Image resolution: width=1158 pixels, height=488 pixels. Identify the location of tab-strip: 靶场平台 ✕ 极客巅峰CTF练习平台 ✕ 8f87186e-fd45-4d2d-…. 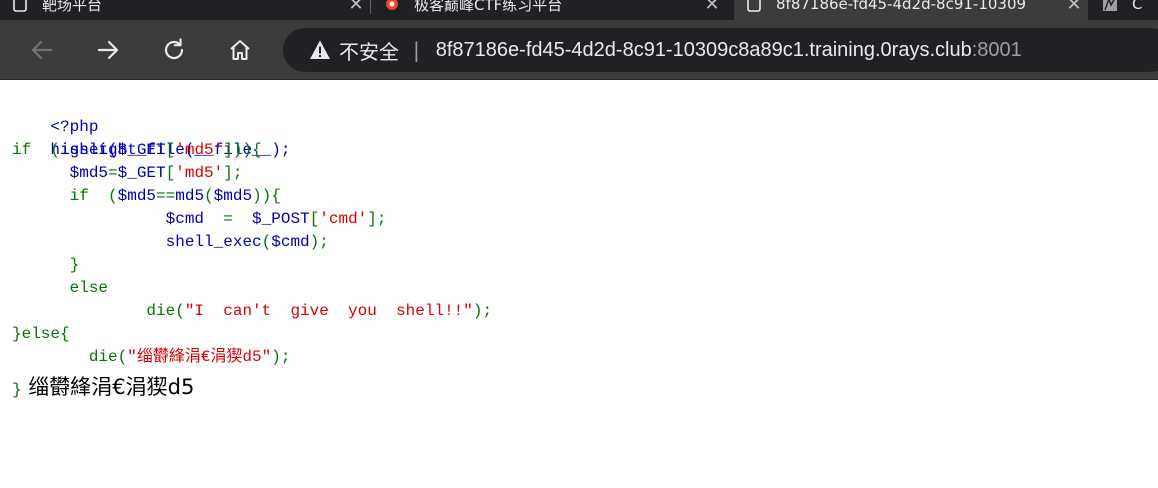
(579, 10).